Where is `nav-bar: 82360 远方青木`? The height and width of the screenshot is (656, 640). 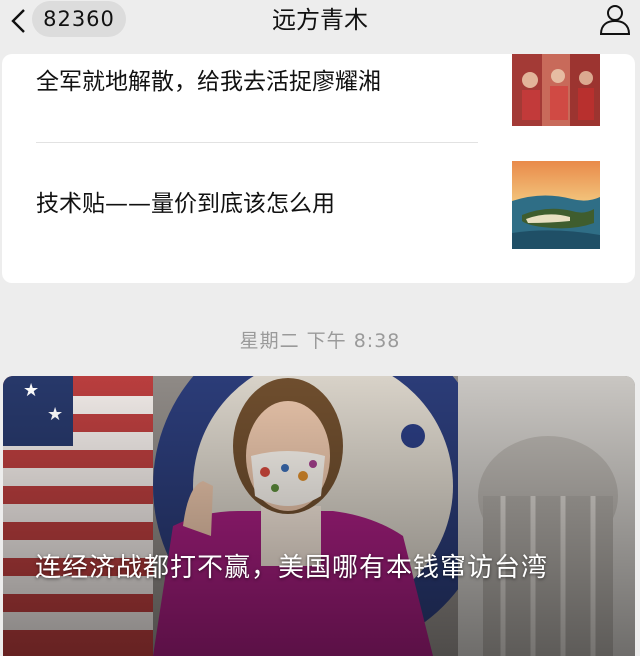
nav-bar: 82360 远方青木 is located at coordinates (320, 22).